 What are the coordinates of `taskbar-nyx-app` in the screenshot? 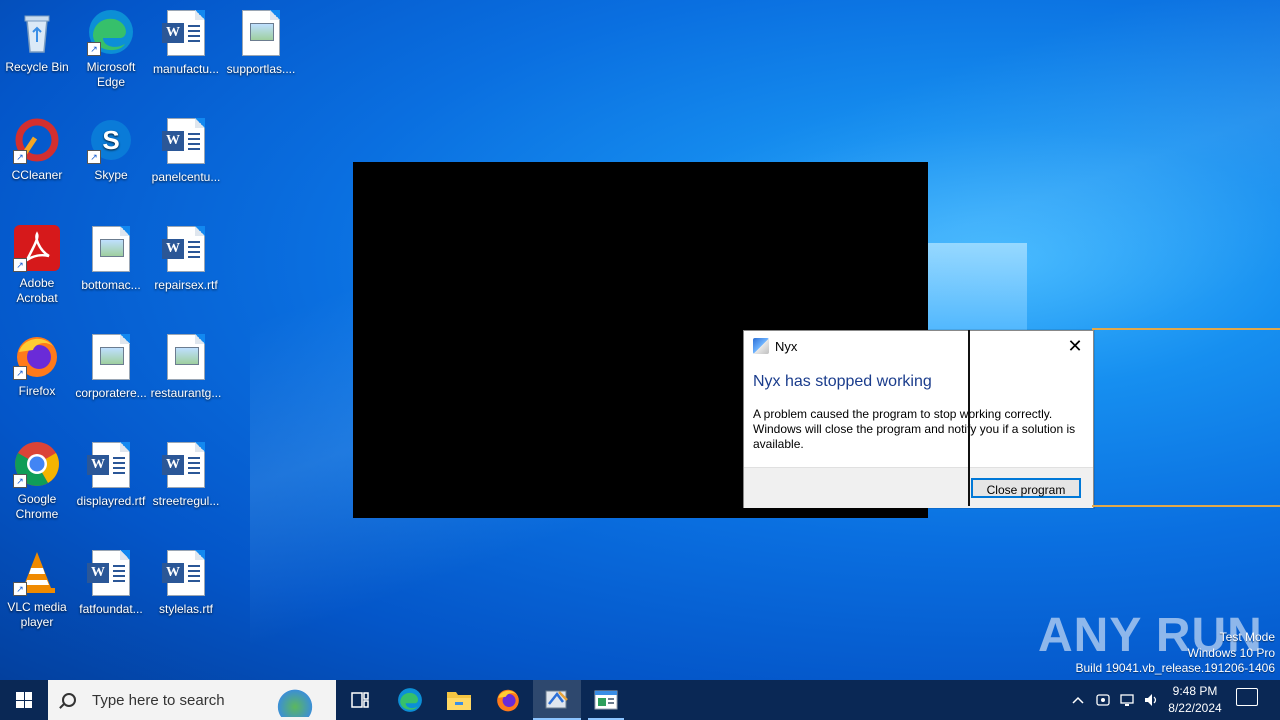 It's located at (557, 700).